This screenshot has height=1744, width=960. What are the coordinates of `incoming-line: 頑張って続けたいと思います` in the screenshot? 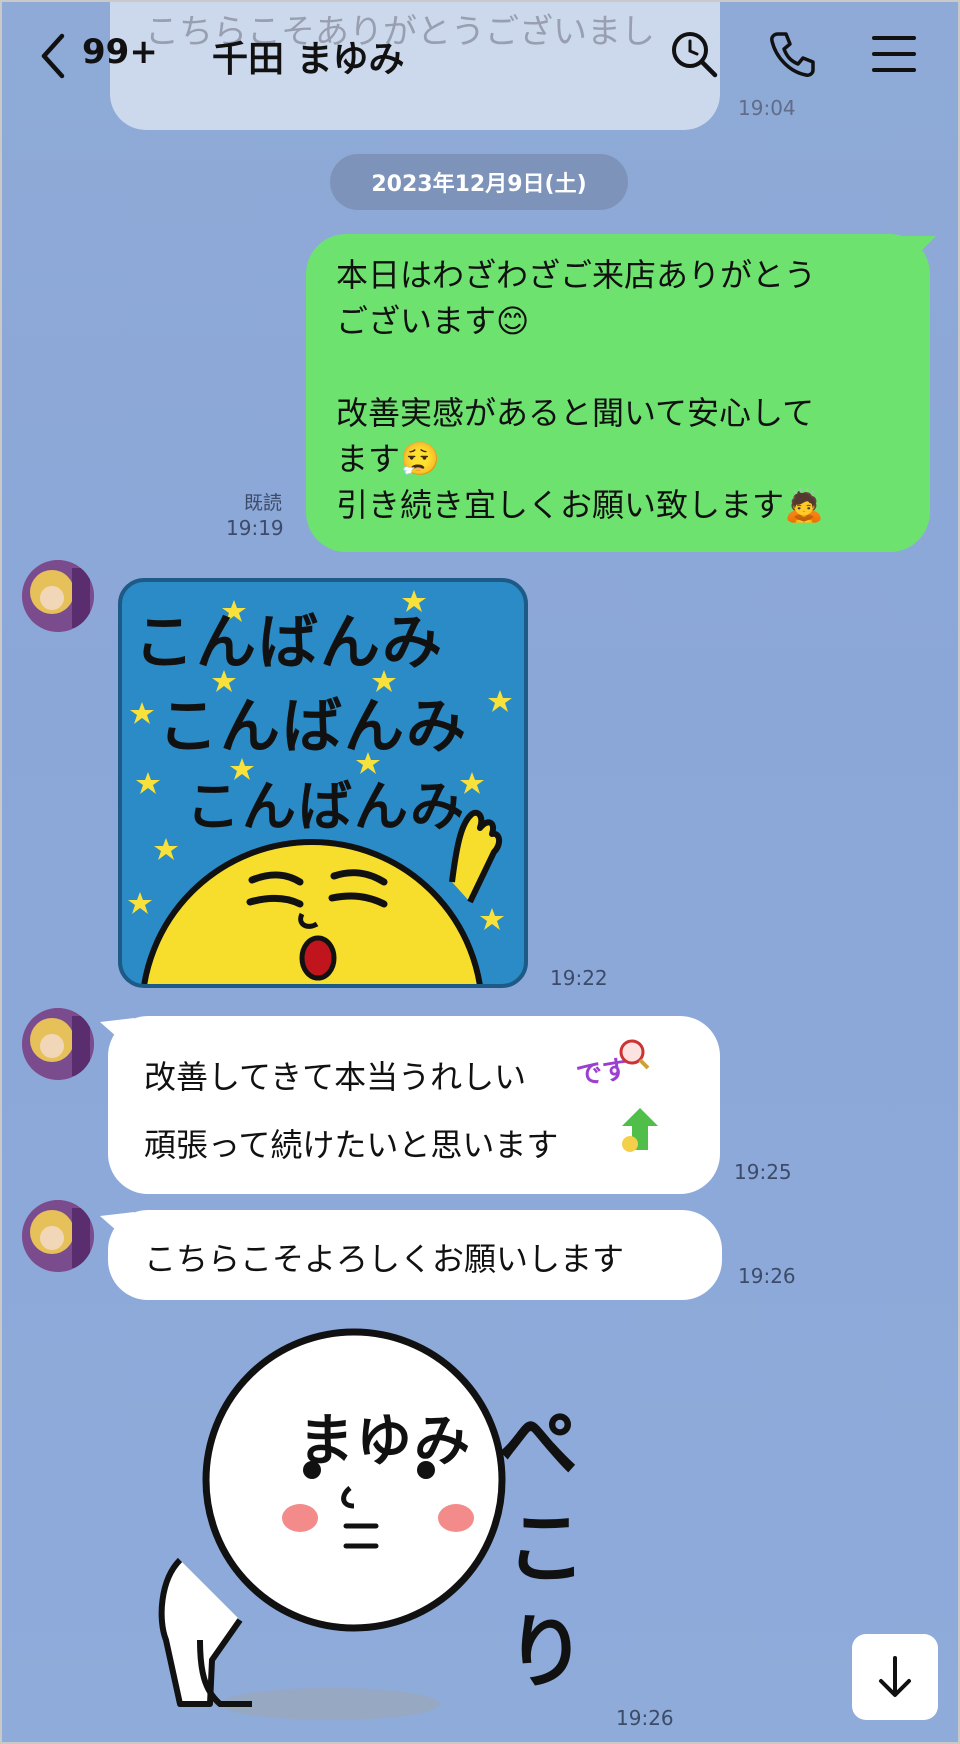 It's located at (351, 1145).